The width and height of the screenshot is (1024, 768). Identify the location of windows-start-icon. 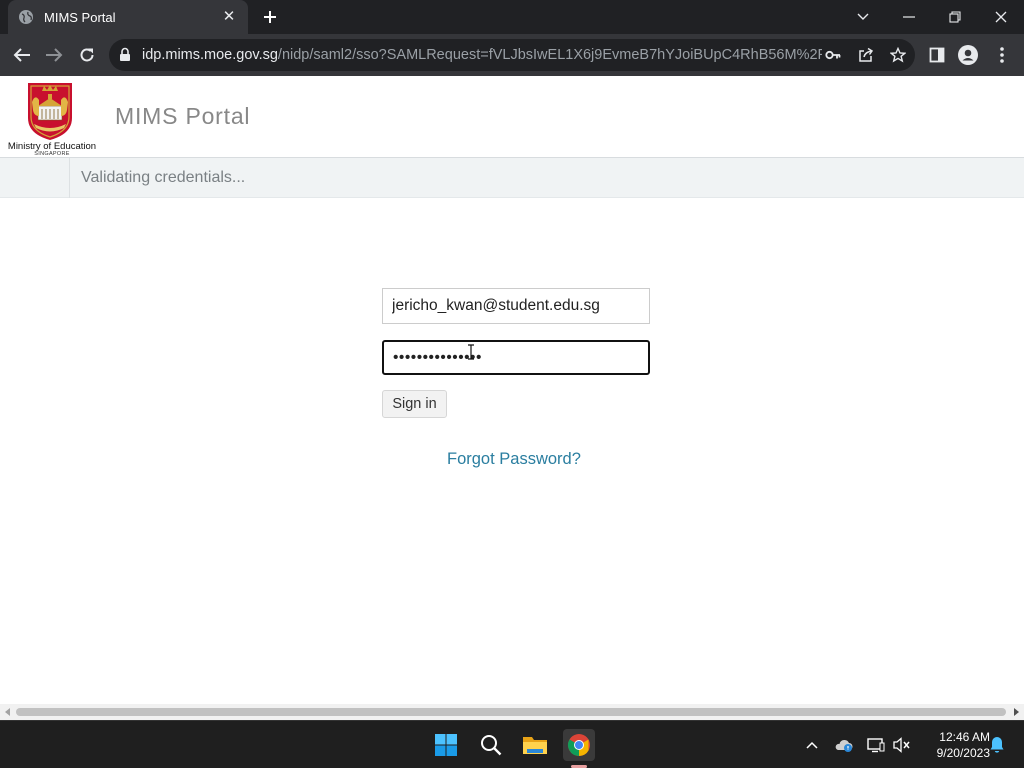
(446, 745).